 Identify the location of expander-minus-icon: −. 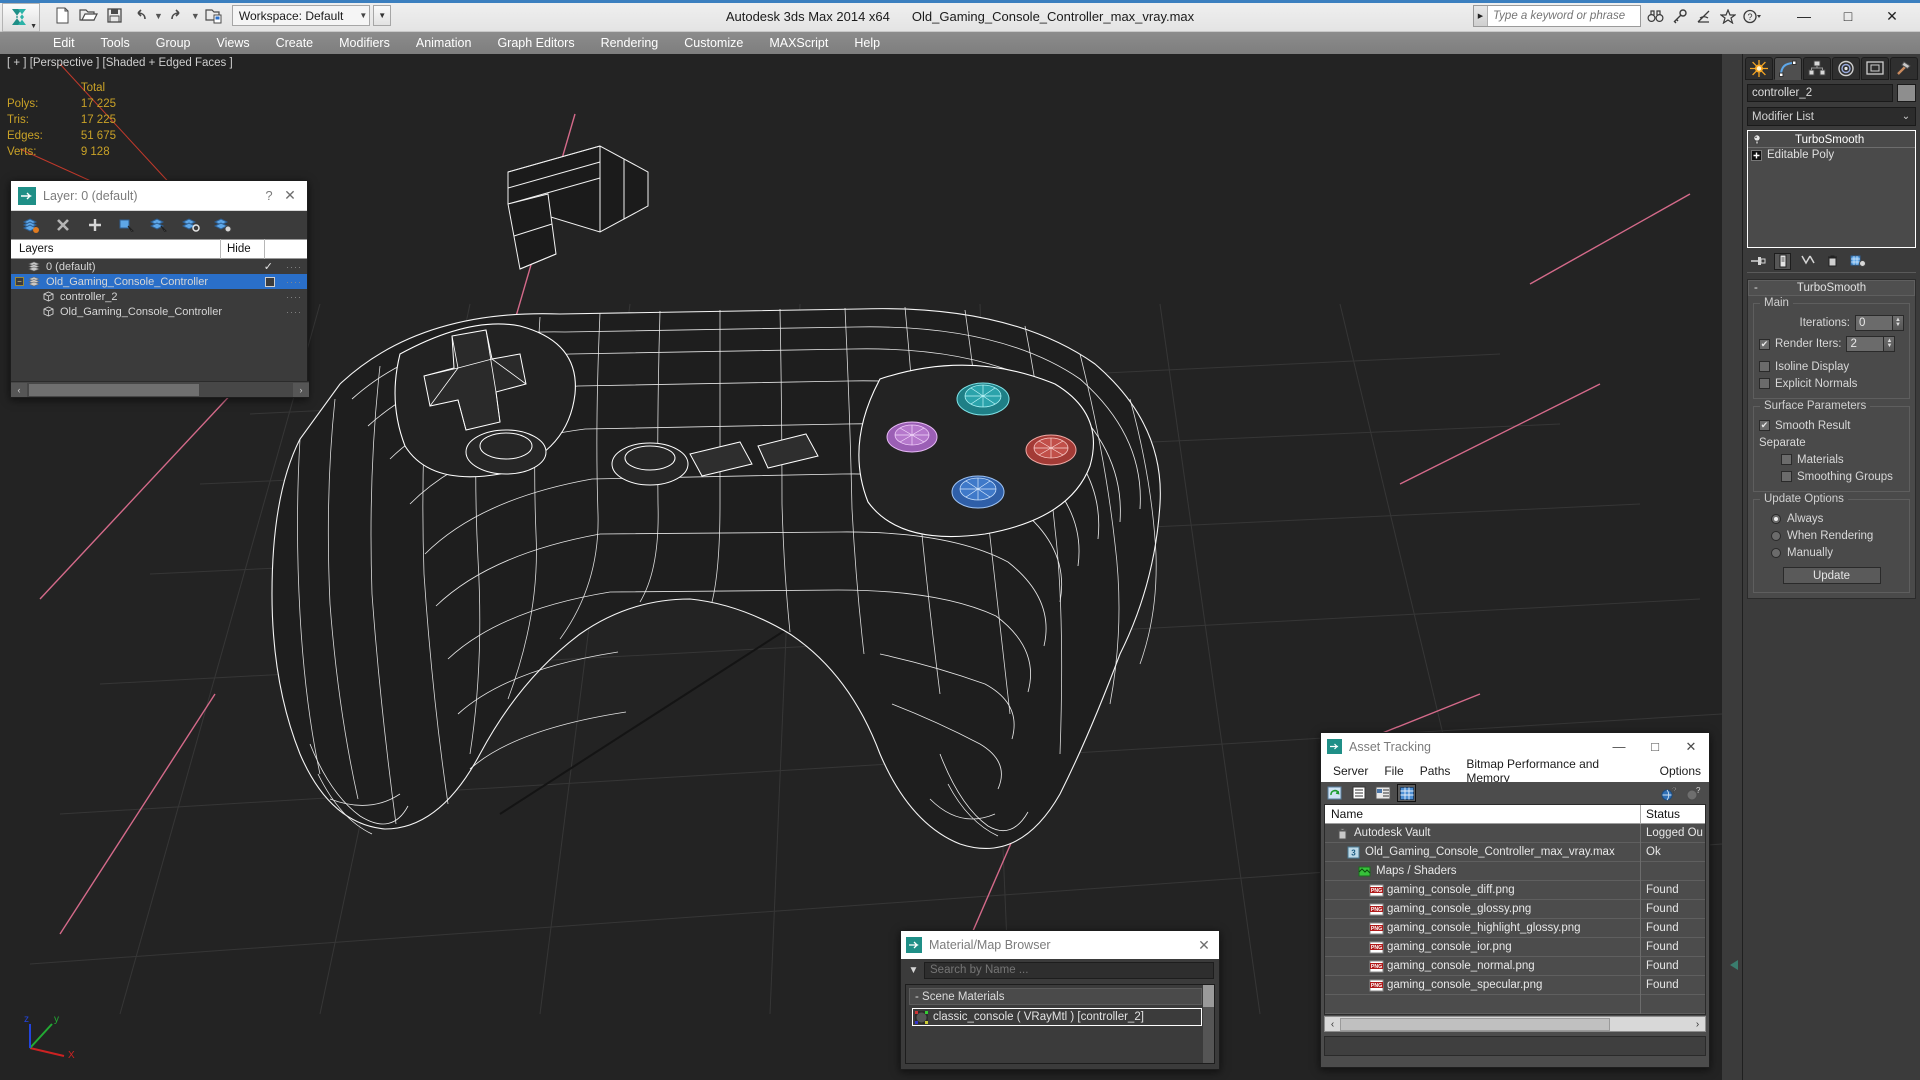
(19, 281).